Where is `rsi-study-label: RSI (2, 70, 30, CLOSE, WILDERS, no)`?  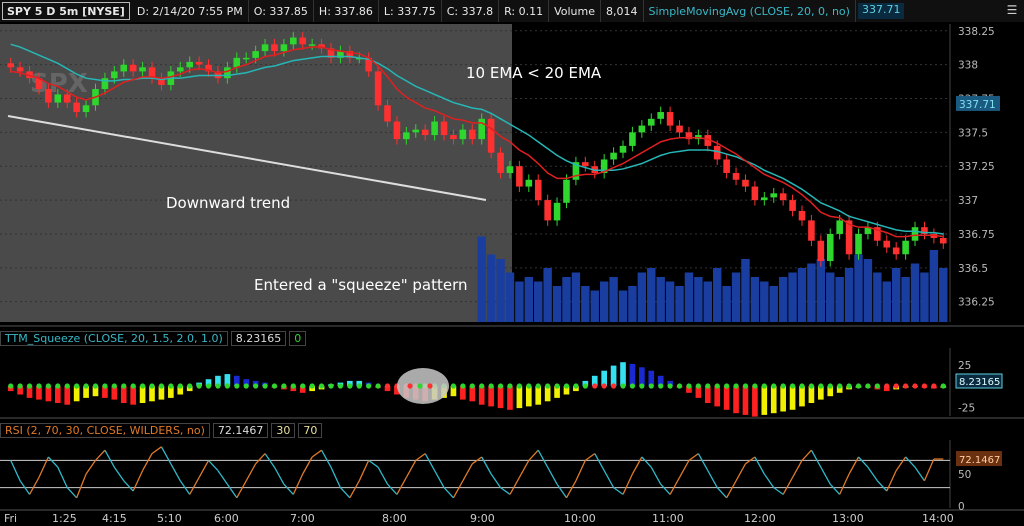
rsi-study-label: RSI (2, 70, 30, CLOSE, WILDERS, no) is located at coordinates (105, 430).